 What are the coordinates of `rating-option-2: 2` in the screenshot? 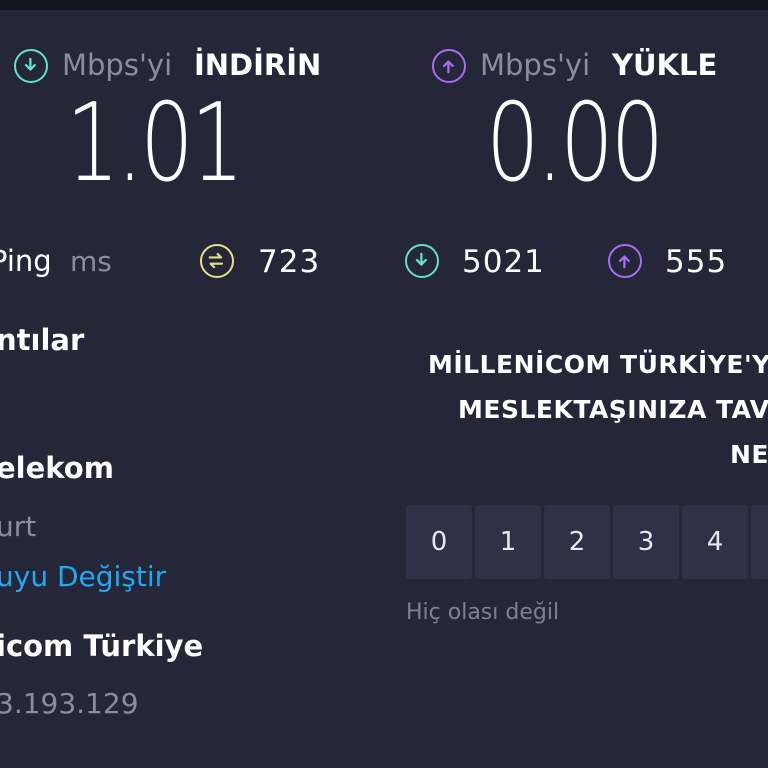 It's located at (577, 542).